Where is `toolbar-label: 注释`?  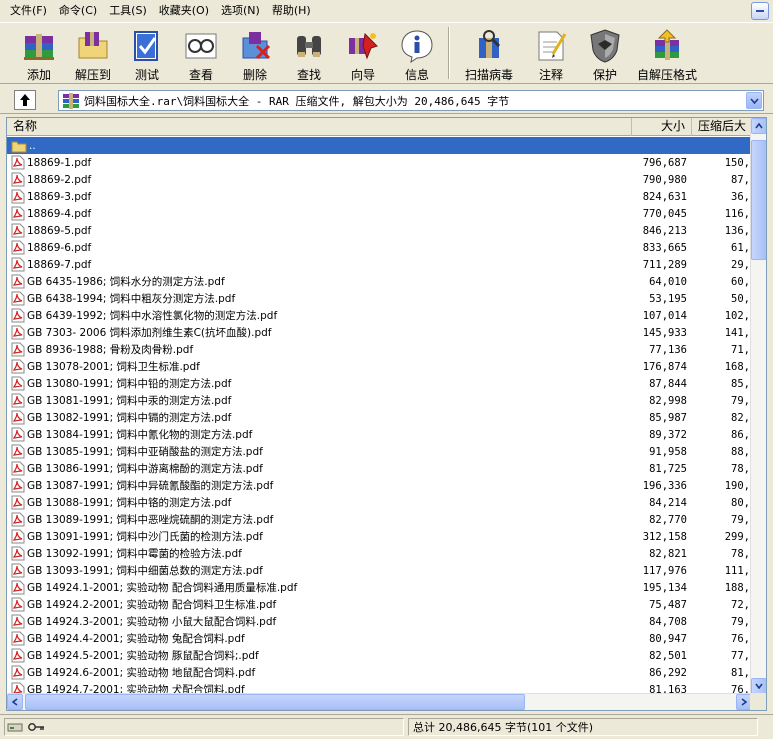 toolbar-label: 注释 is located at coordinates (550, 75).